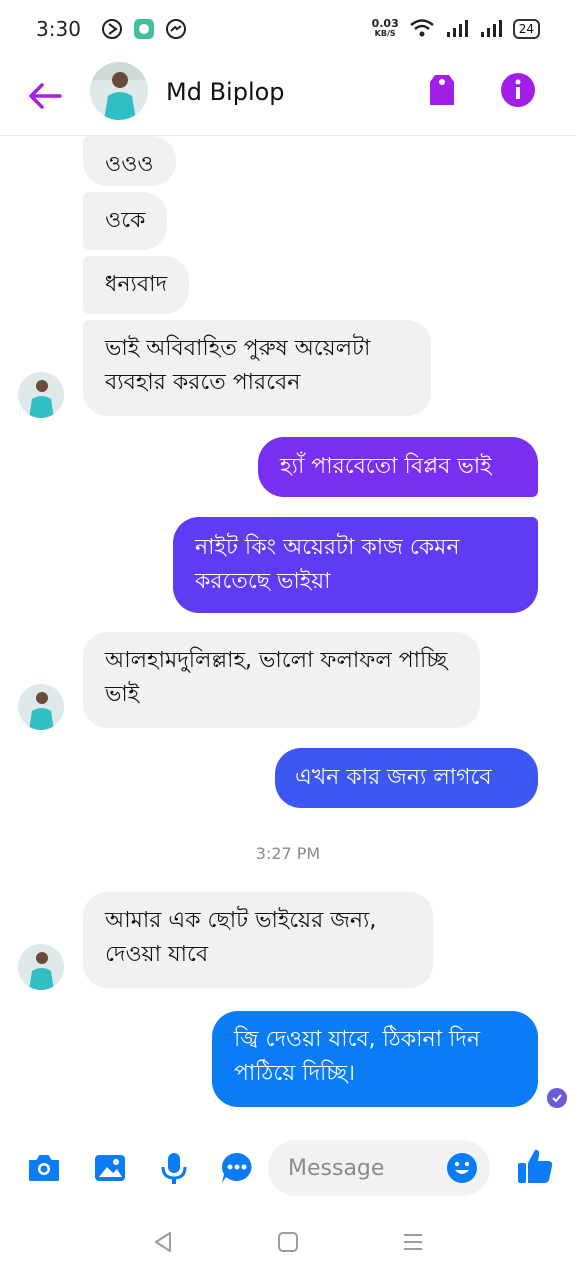  I want to click on message-text: আলহামদুলিল্লাহ, ভালো ফলাফল পাচ্ছি ভাই, so click(276, 677).